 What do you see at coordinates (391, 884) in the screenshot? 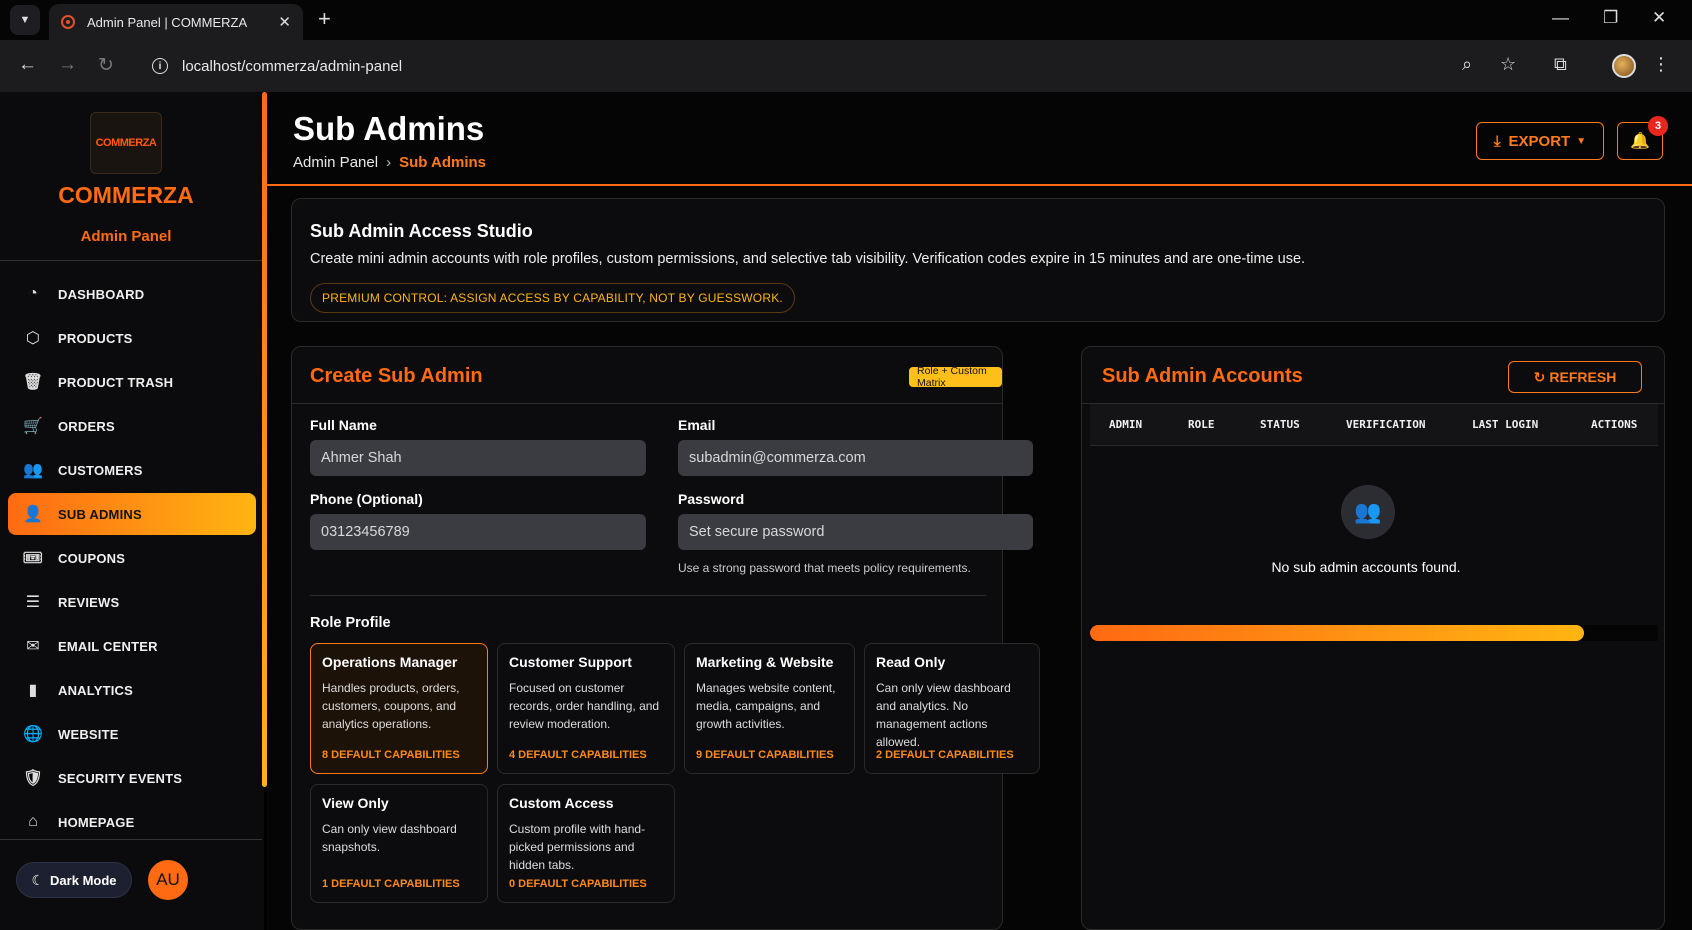
I see `role-capabilities: 1 DEFAULT CAPABILITIES` at bounding box center [391, 884].